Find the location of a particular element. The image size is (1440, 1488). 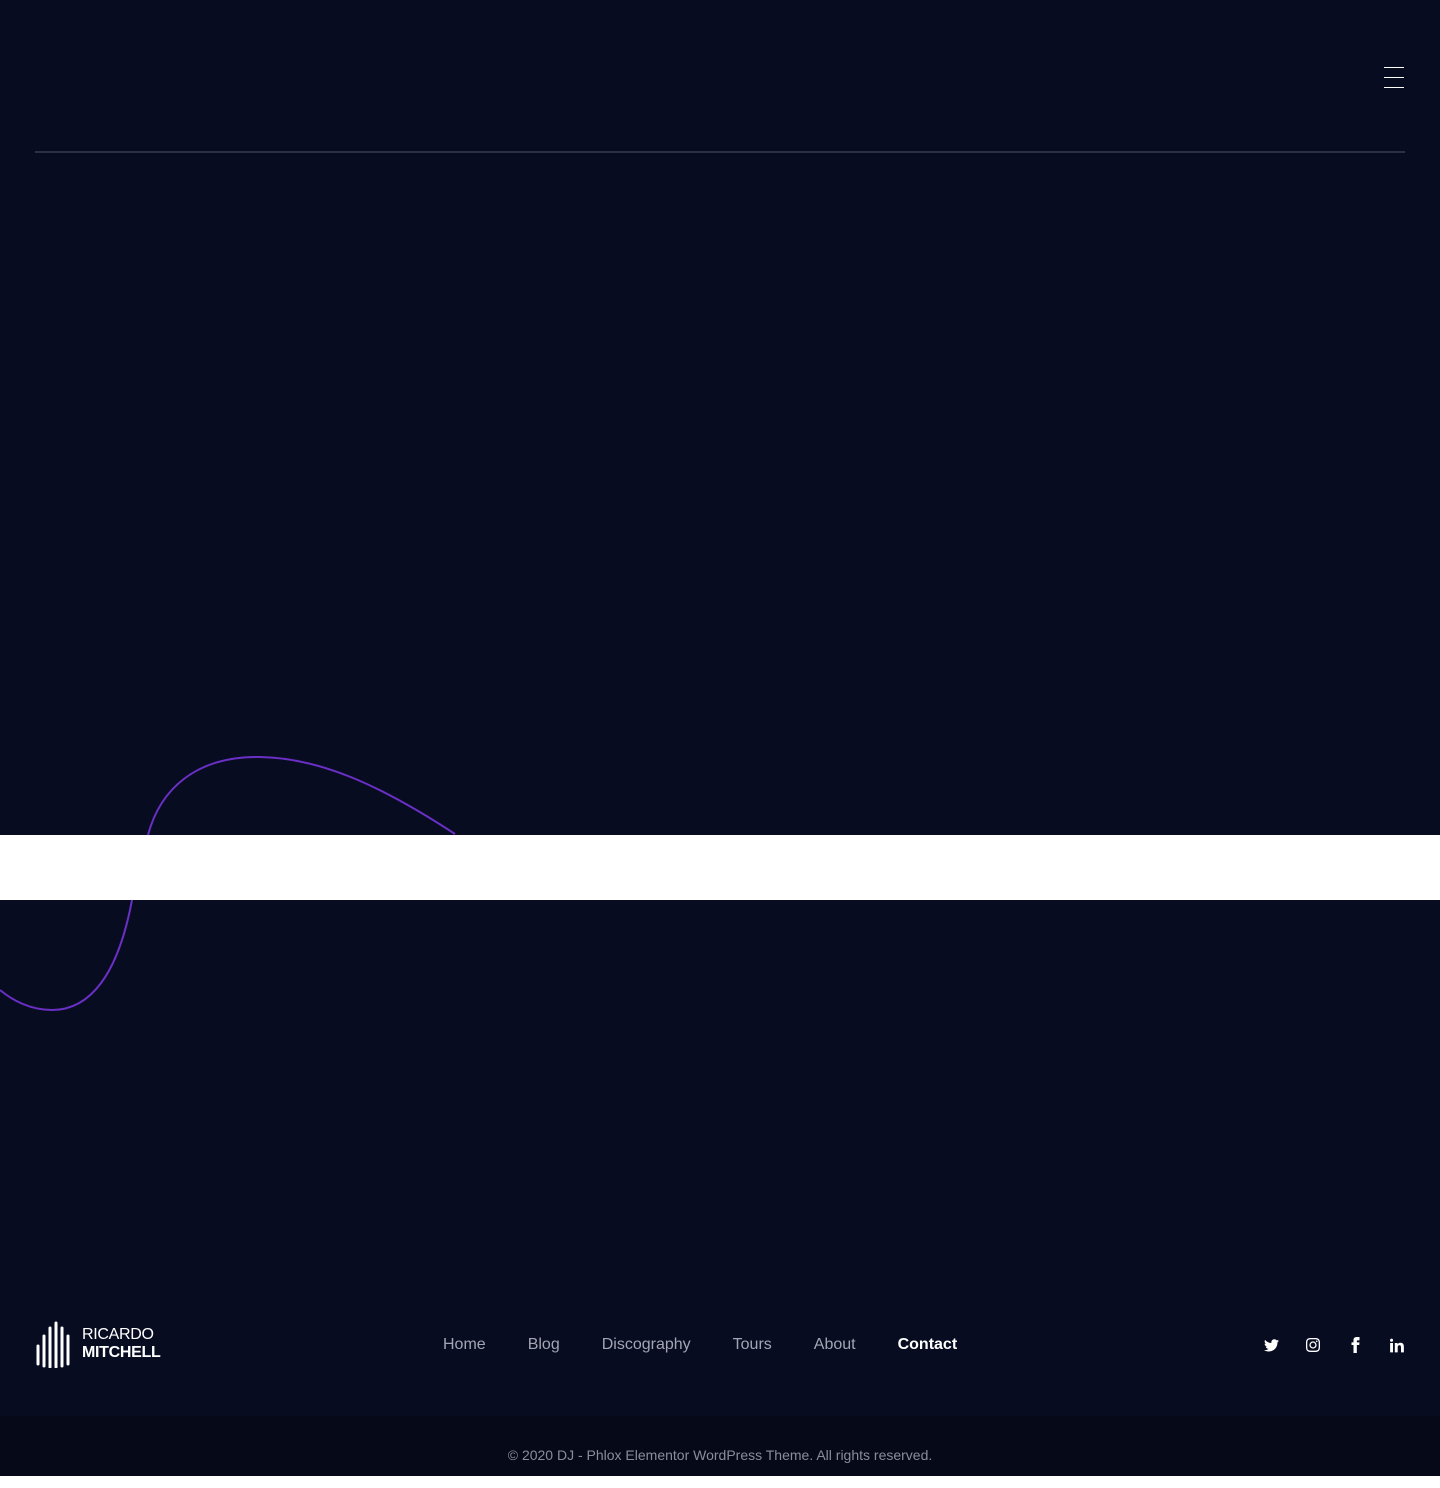

logo-text: RICARDO MITCHELL is located at coordinates (121, 1344).